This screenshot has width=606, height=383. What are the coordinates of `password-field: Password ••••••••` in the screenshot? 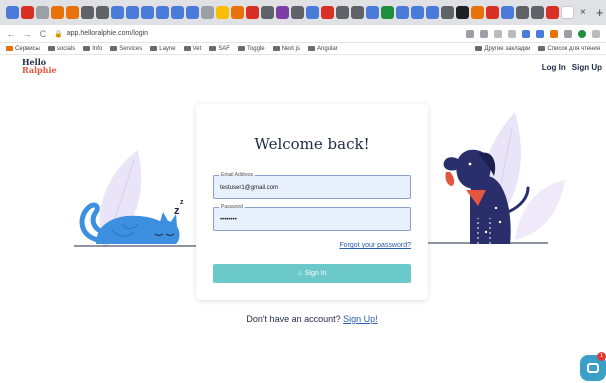 It's located at (312, 217).